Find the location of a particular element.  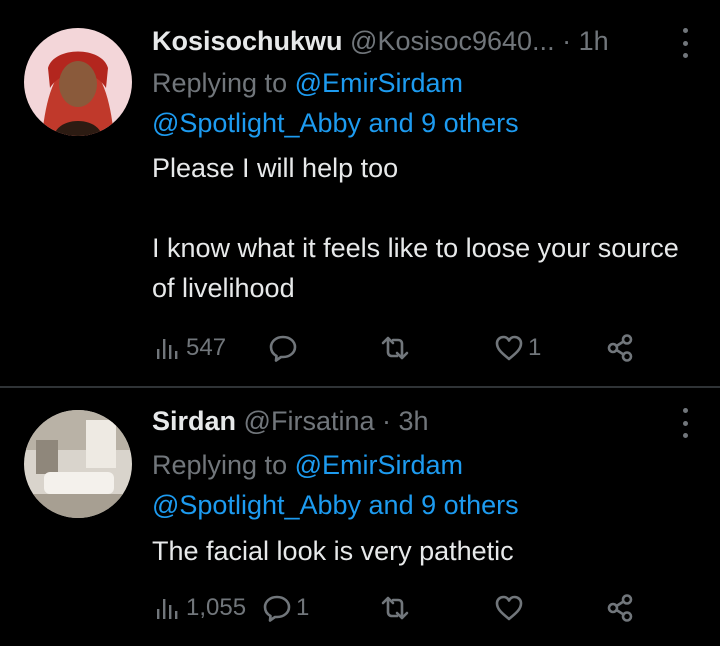

like-button: 1 is located at coordinates (517, 348).